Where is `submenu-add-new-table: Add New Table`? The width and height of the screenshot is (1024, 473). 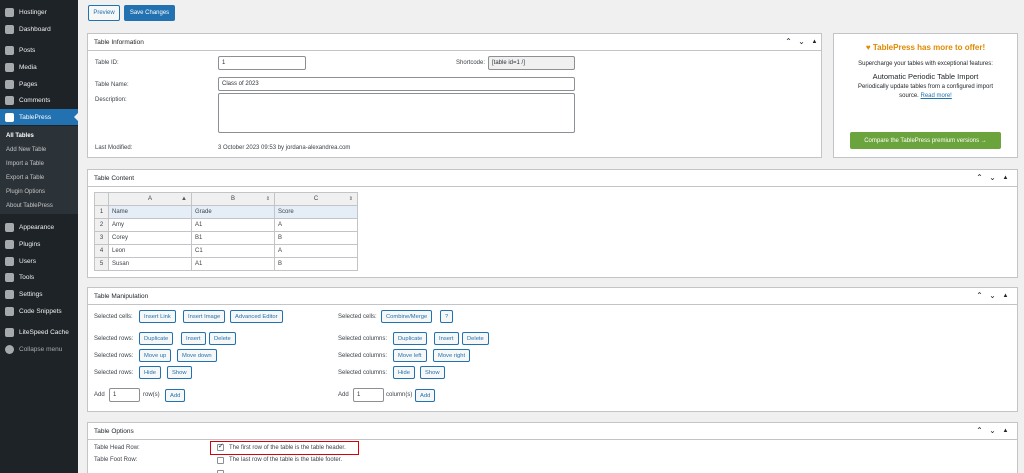 submenu-add-new-table: Add New Table is located at coordinates (39, 150).